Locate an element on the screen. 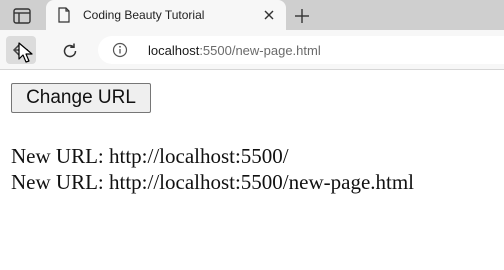  site-info-icon is located at coordinates (120, 50).